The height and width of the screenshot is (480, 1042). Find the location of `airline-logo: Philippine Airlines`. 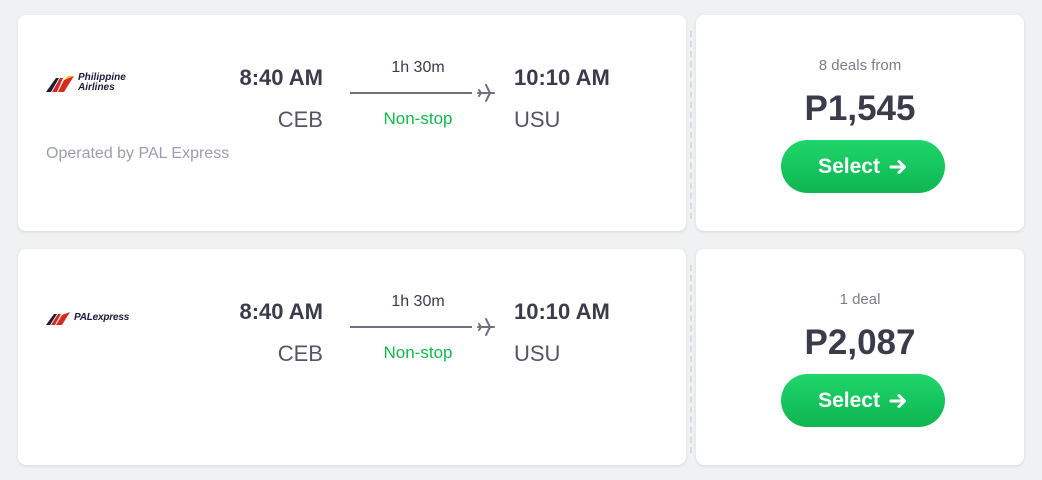

airline-logo: Philippine Airlines is located at coordinates (92, 83).